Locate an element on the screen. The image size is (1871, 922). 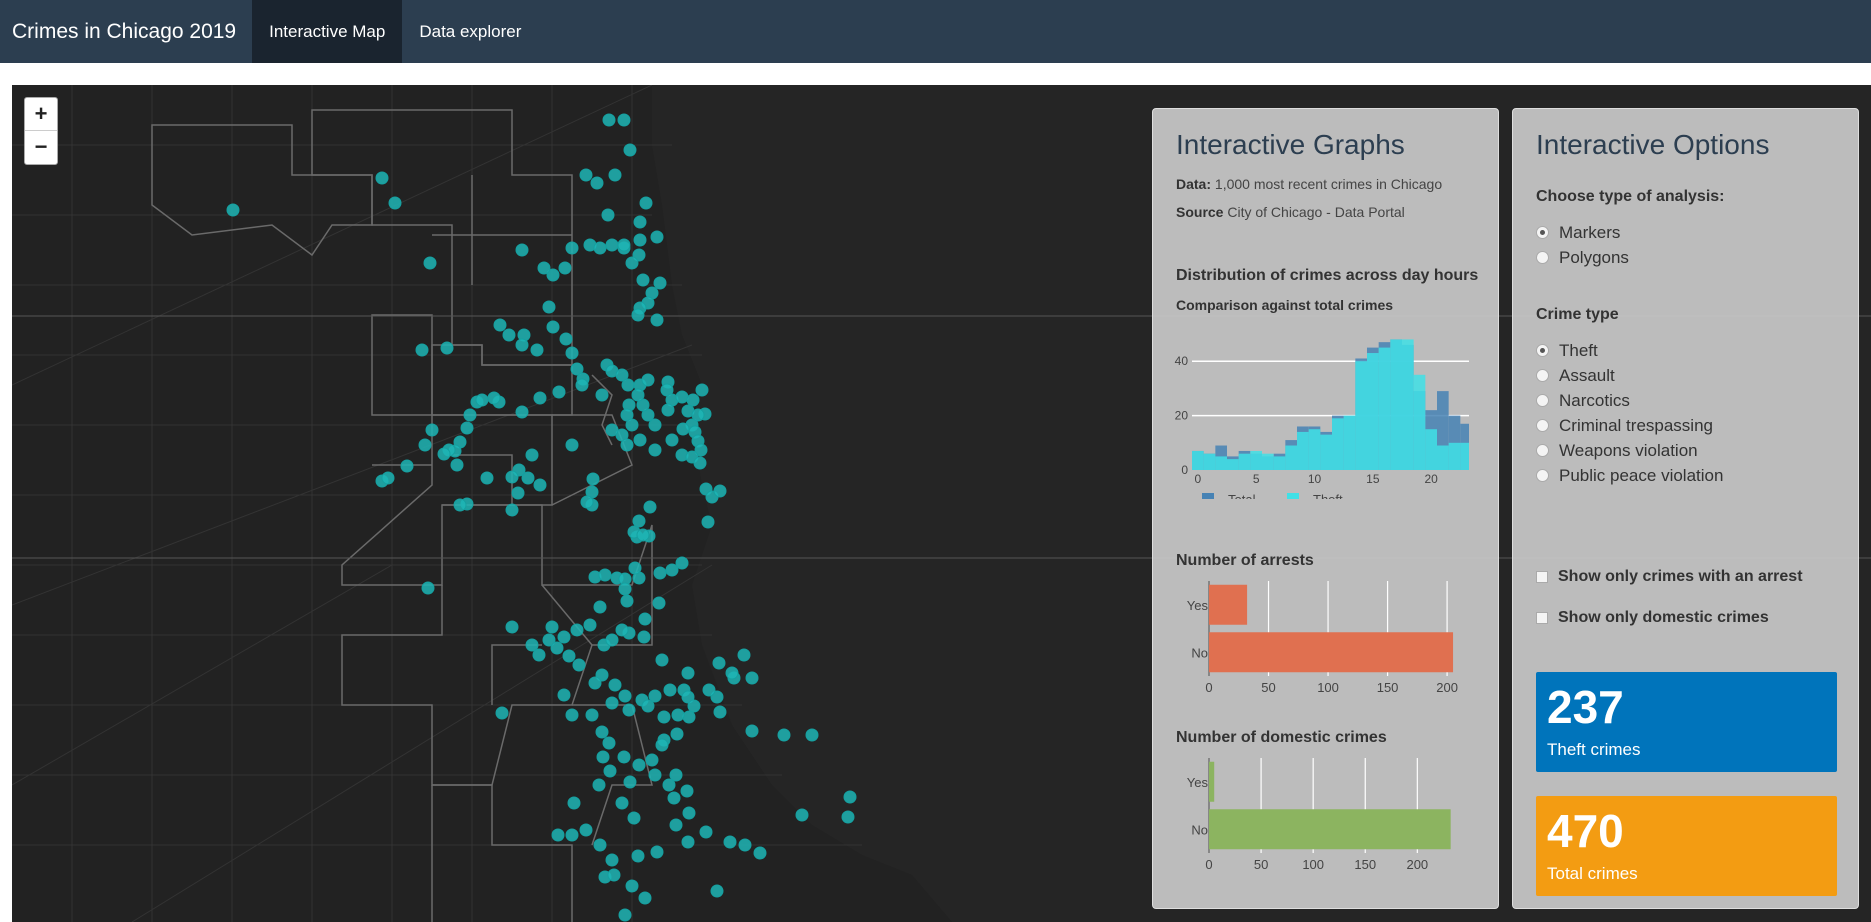
analysis-option: Polygons is located at coordinates (1582, 257).